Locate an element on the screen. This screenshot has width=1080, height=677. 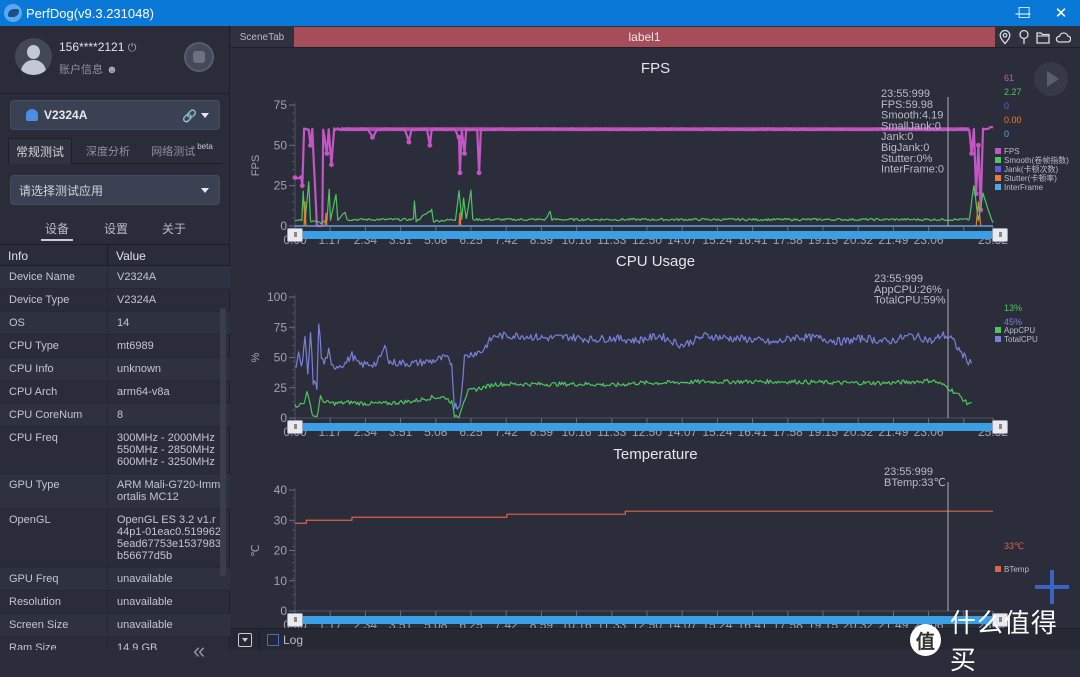
info-key: CPU Freq is located at coordinates (54, 450).